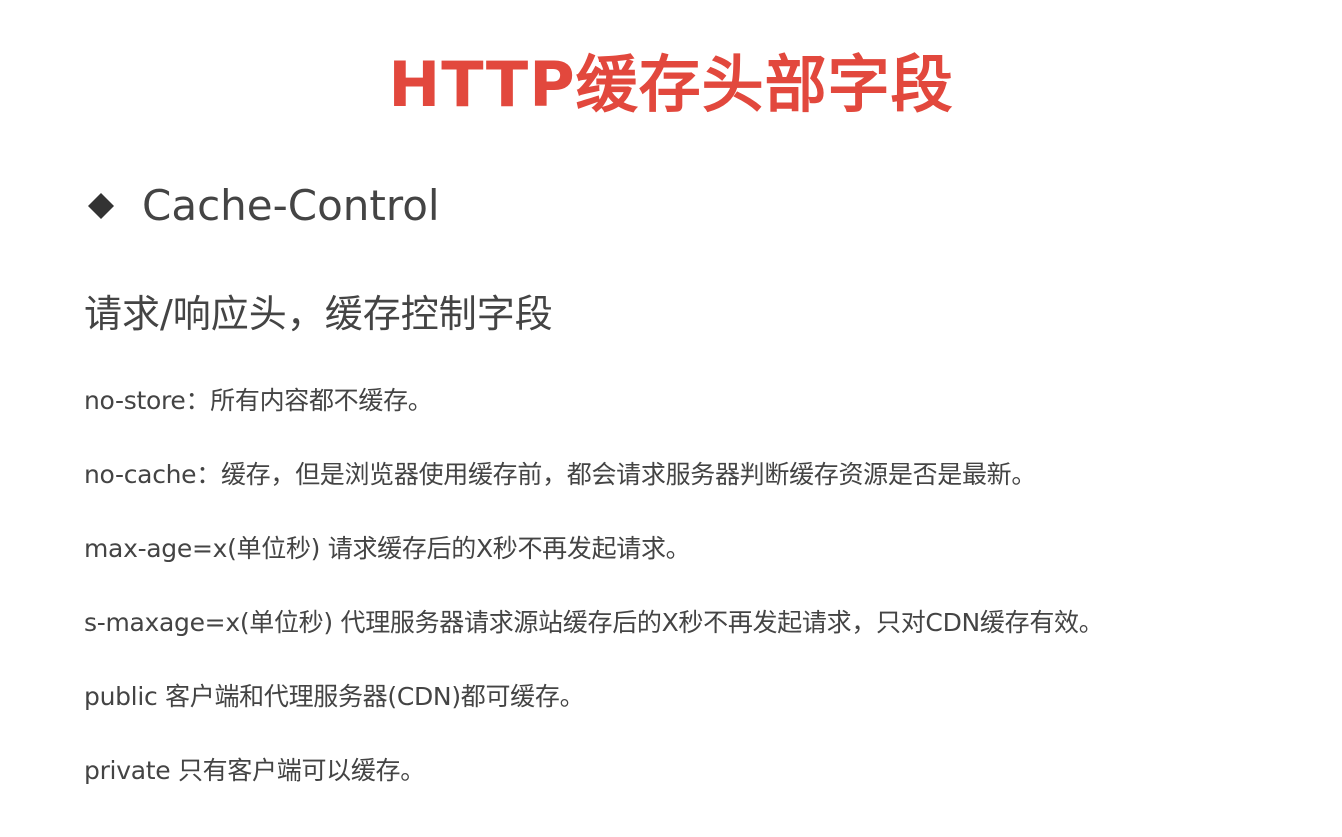 The width and height of the screenshot is (1342, 837). I want to click on directive-key: private, so click(127, 770).